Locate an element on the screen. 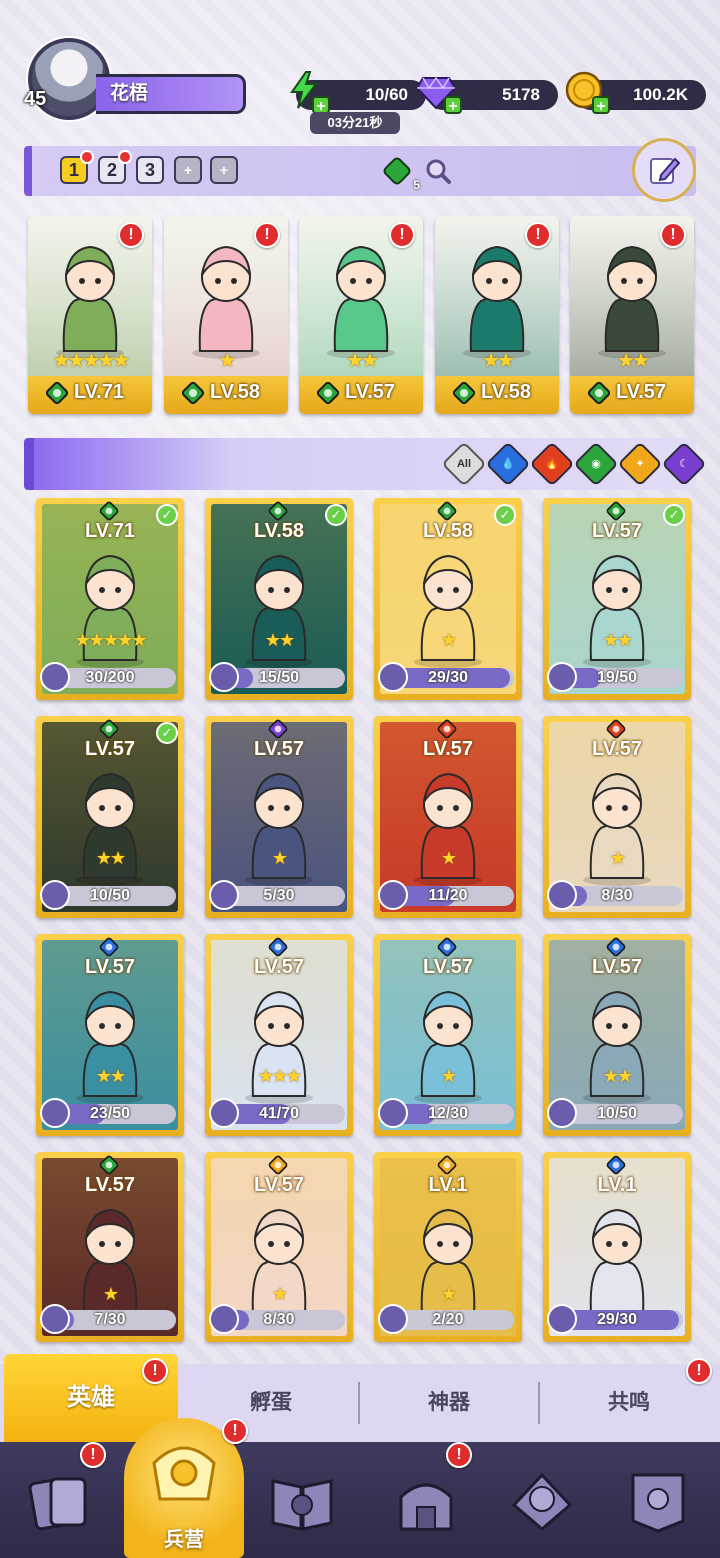 Image resolution: width=720 pixels, height=1558 pixels. fire-filter-icon: 🔥 is located at coordinates (552, 464).